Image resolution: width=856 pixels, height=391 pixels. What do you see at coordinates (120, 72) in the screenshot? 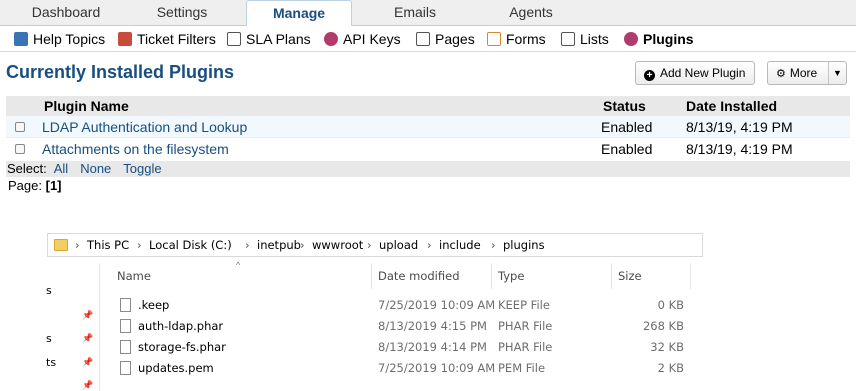
I see `page-title: Currently Installed Plugins` at bounding box center [120, 72].